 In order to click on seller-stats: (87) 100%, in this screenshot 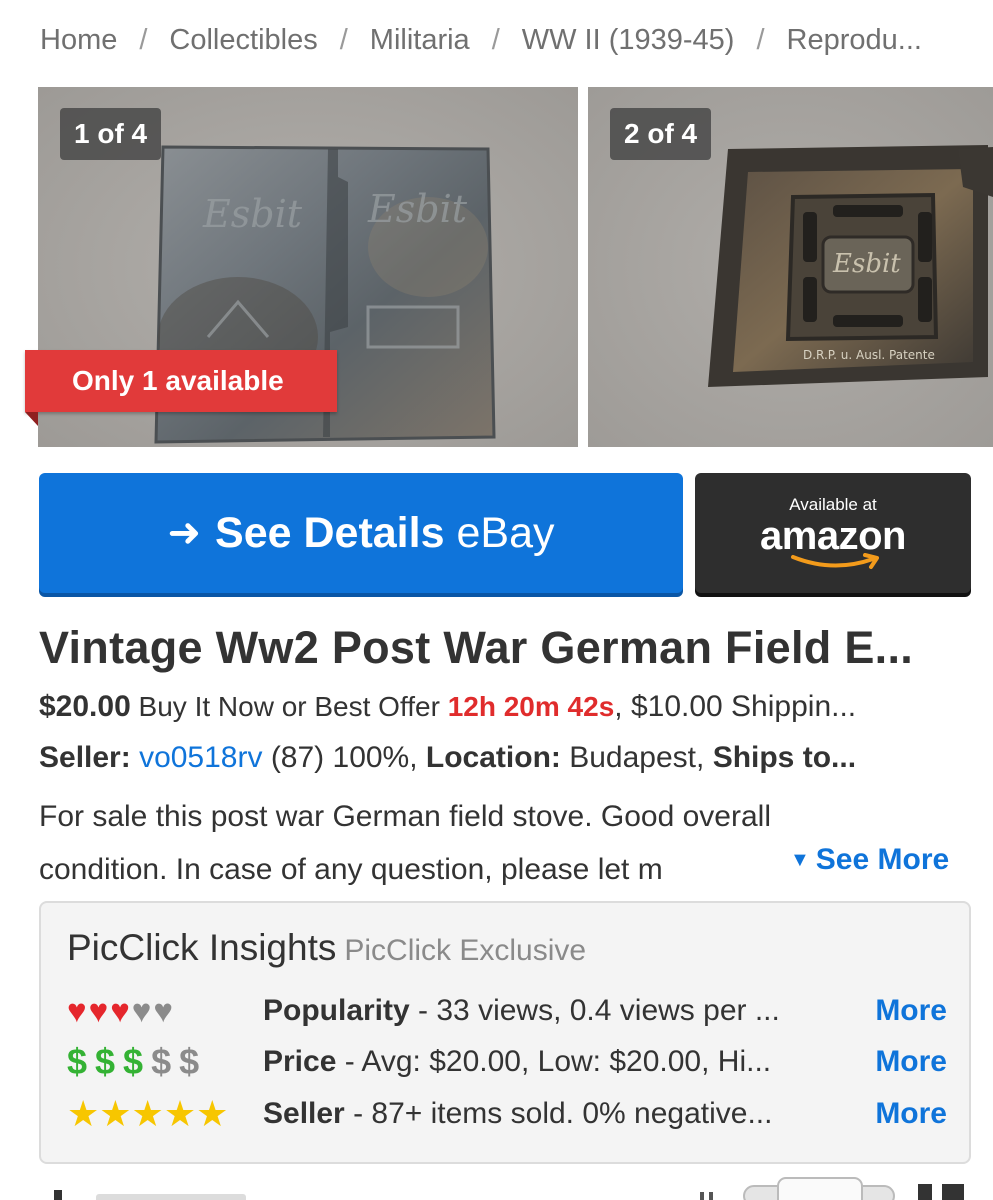, I will do `click(344, 757)`.